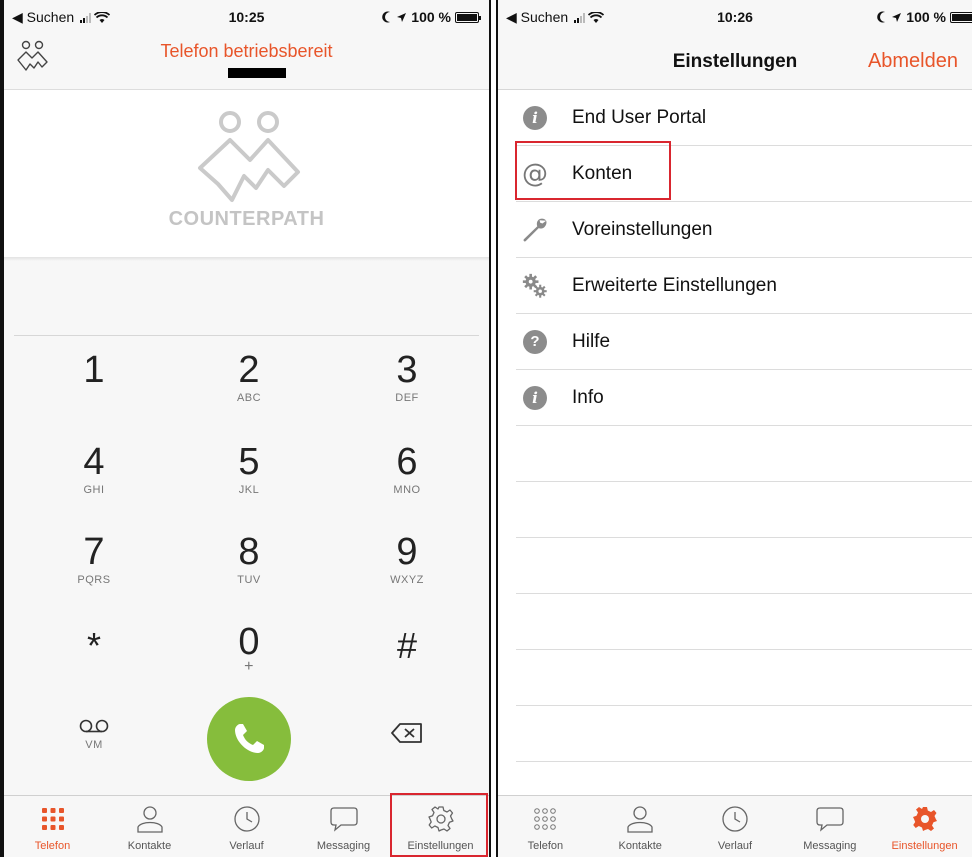 The image size is (972, 857). I want to click on gear-icon, so click(924, 819).